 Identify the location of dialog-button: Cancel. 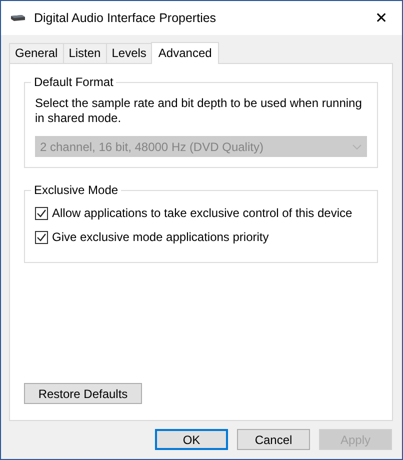
(273, 439).